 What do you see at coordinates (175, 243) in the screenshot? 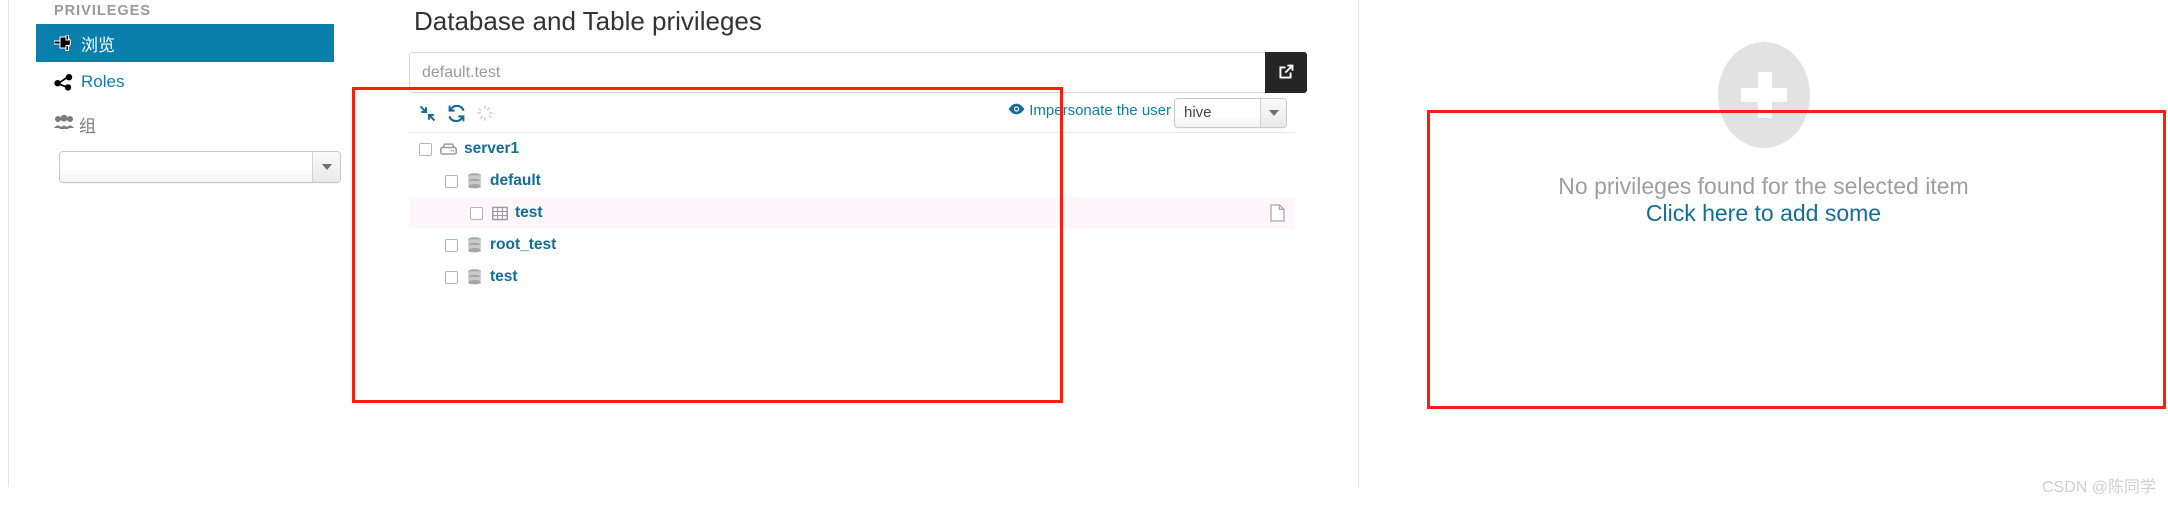
I see `sidebar: PRIVILEGES 浏览 Roles 组` at bounding box center [175, 243].